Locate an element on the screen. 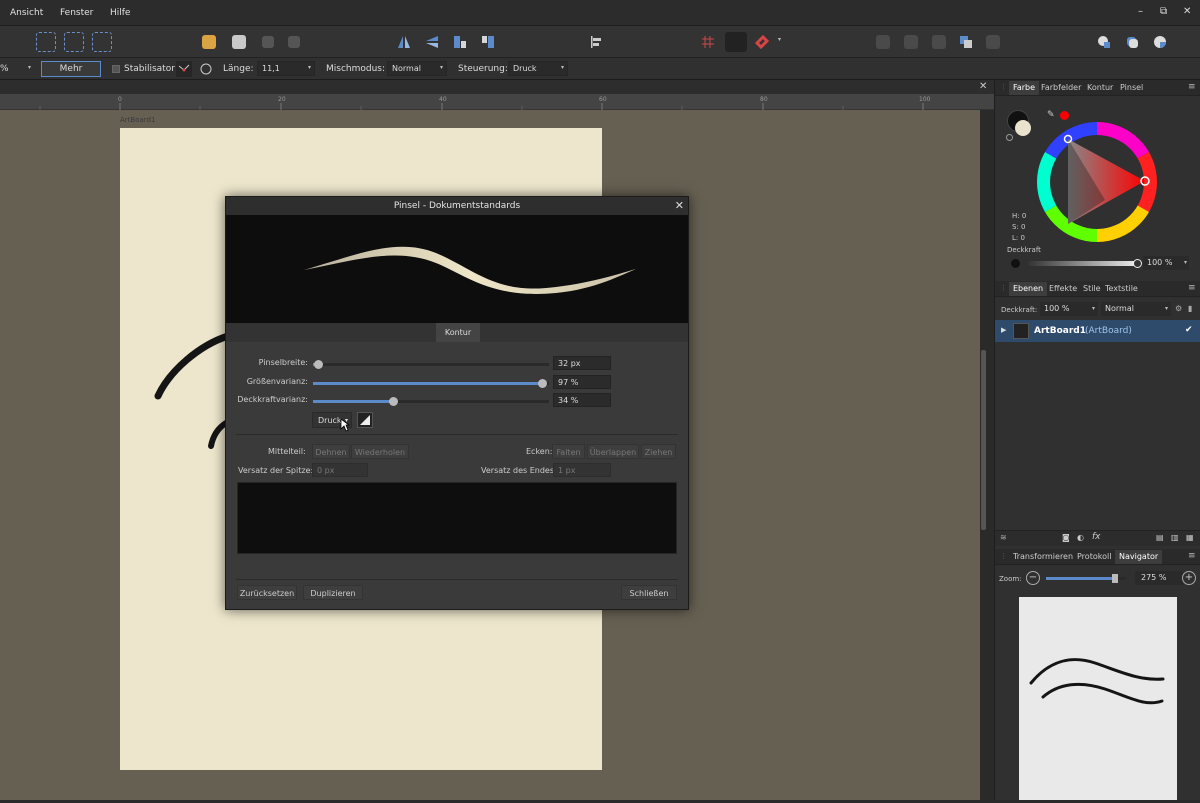 The width and height of the screenshot is (1200, 803). repeat-button: Wiederholen is located at coordinates (380, 451).